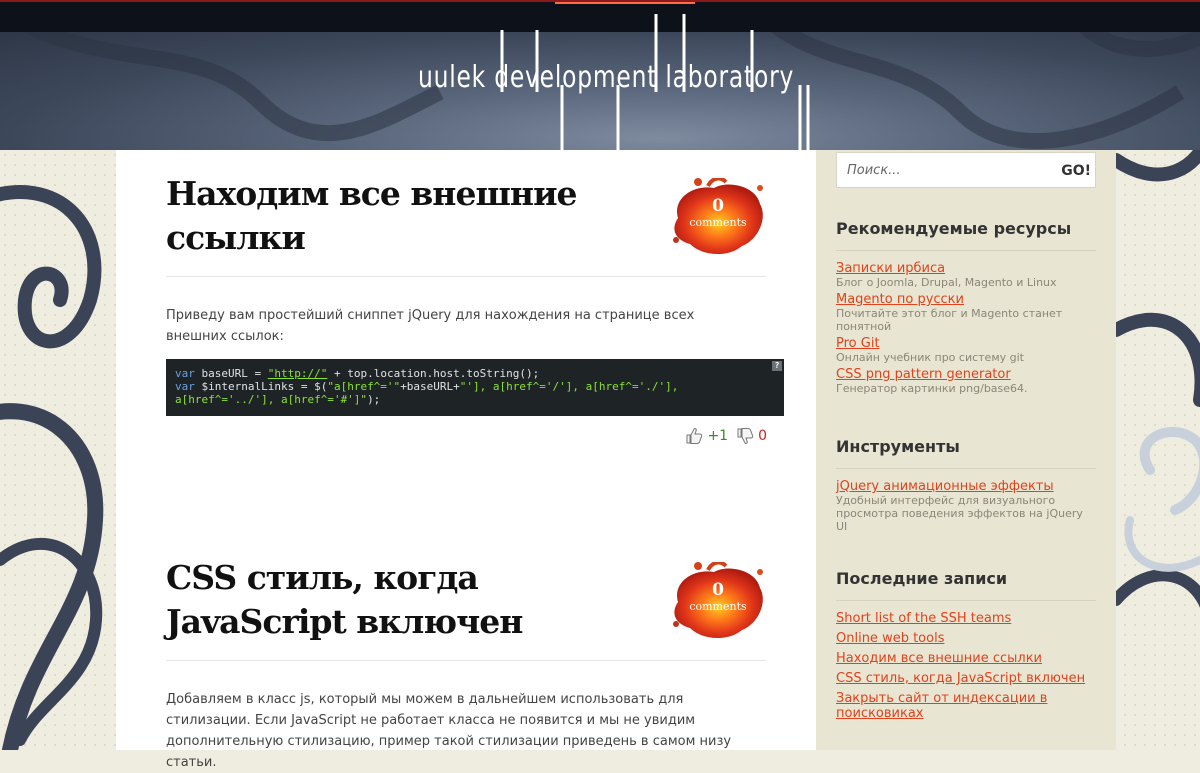 This screenshot has height=773, width=1200. I want to click on post-title-link: CSS стиль, когда JavaScript включен, so click(344, 599).